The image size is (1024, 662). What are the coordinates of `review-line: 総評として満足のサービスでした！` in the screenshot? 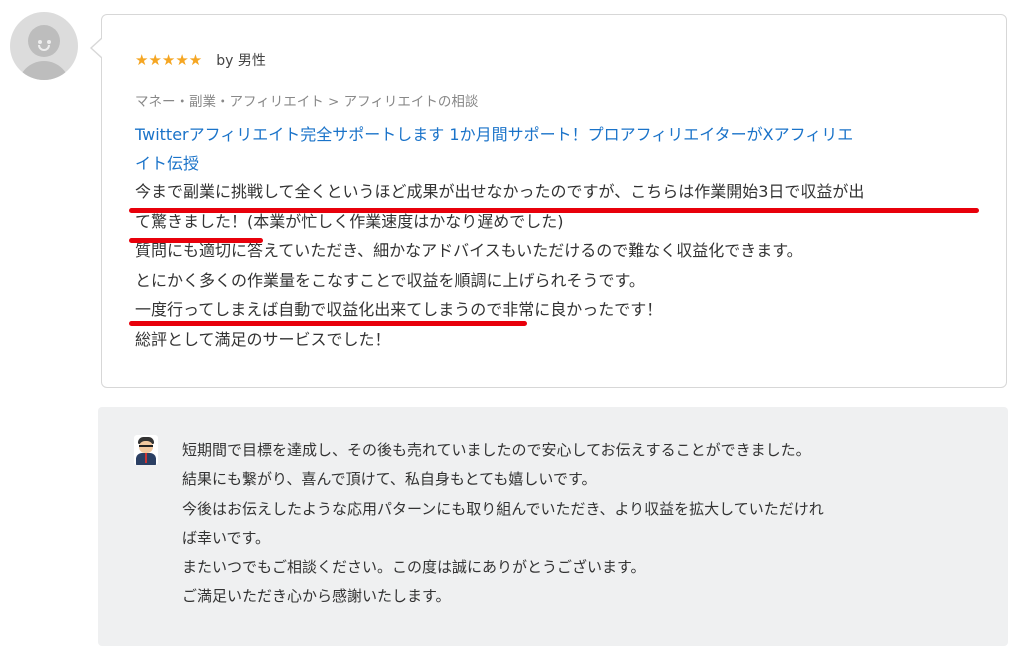 It's located at (263, 339).